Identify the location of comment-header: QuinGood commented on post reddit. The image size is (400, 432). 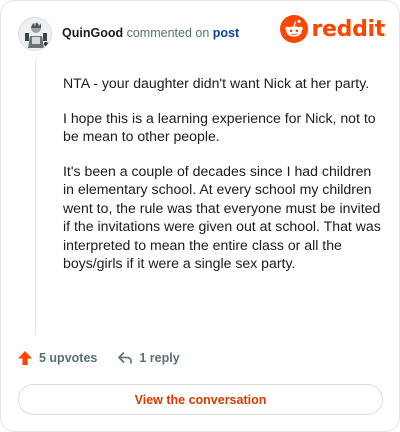
(201, 33).